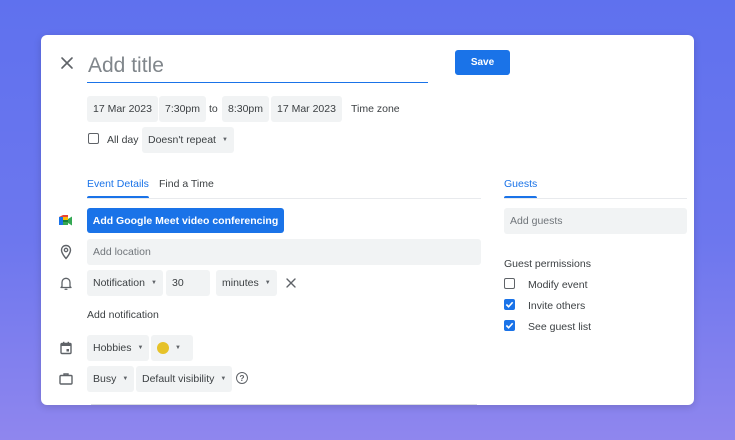 Image resolution: width=735 pixels, height=440 pixels. What do you see at coordinates (112, 348) in the screenshot?
I see `calendar-value: Hobbies` at bounding box center [112, 348].